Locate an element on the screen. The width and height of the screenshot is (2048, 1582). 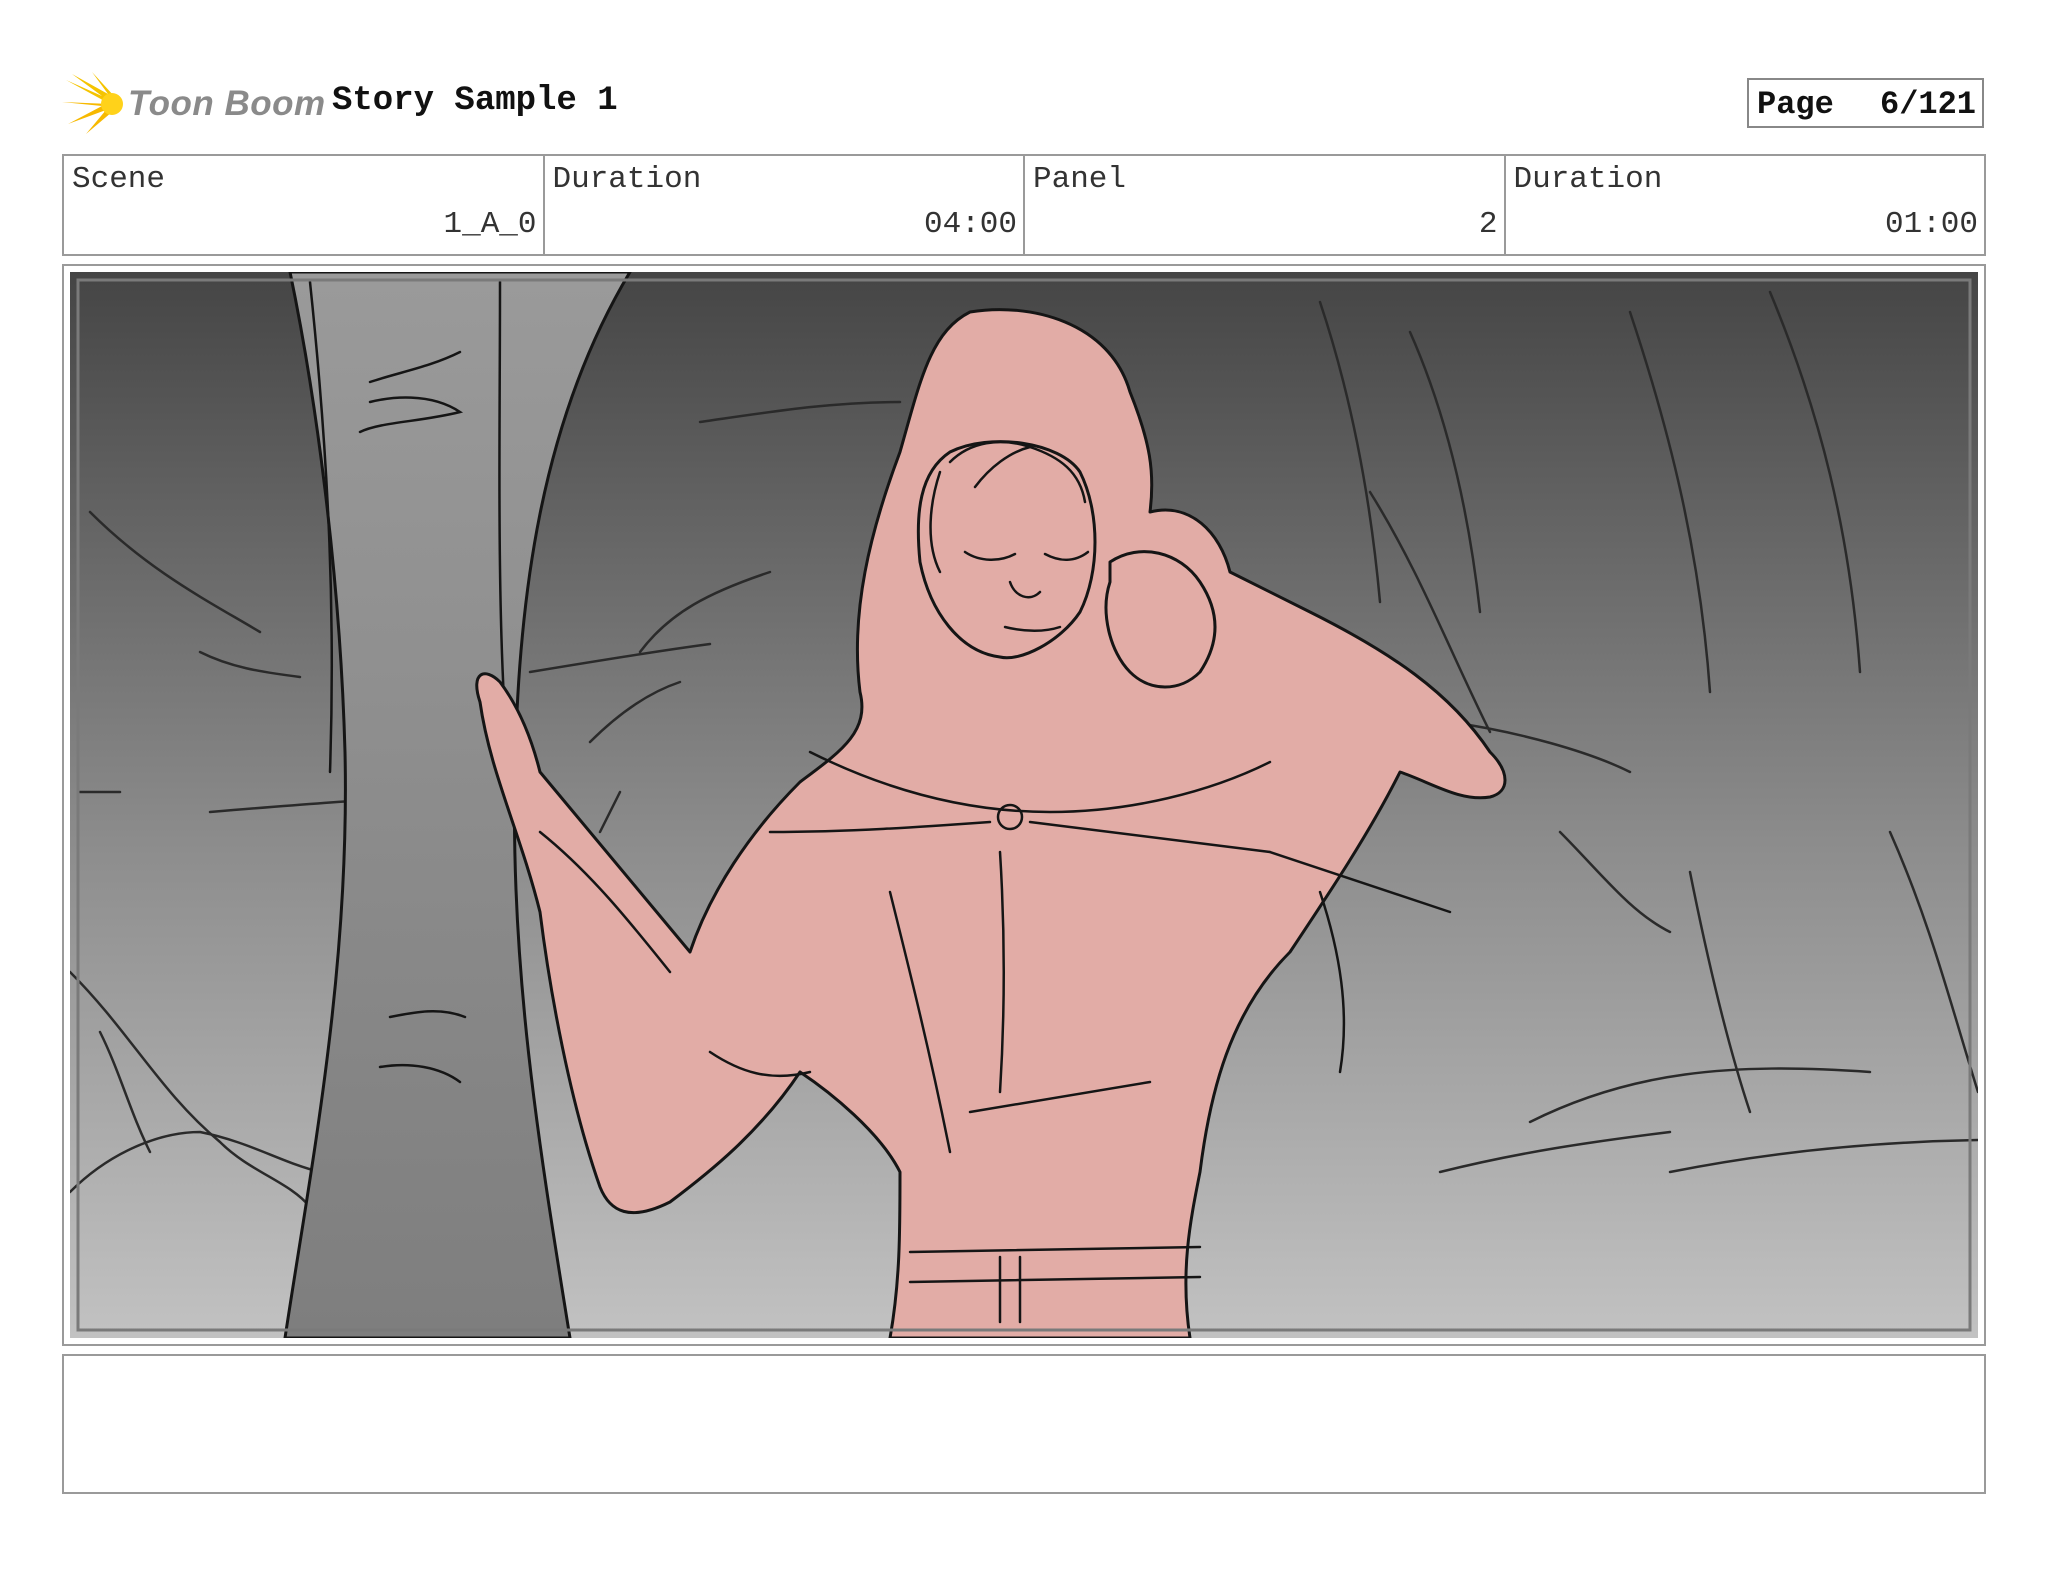
scene-value: 1_A_0 is located at coordinates (490, 224).